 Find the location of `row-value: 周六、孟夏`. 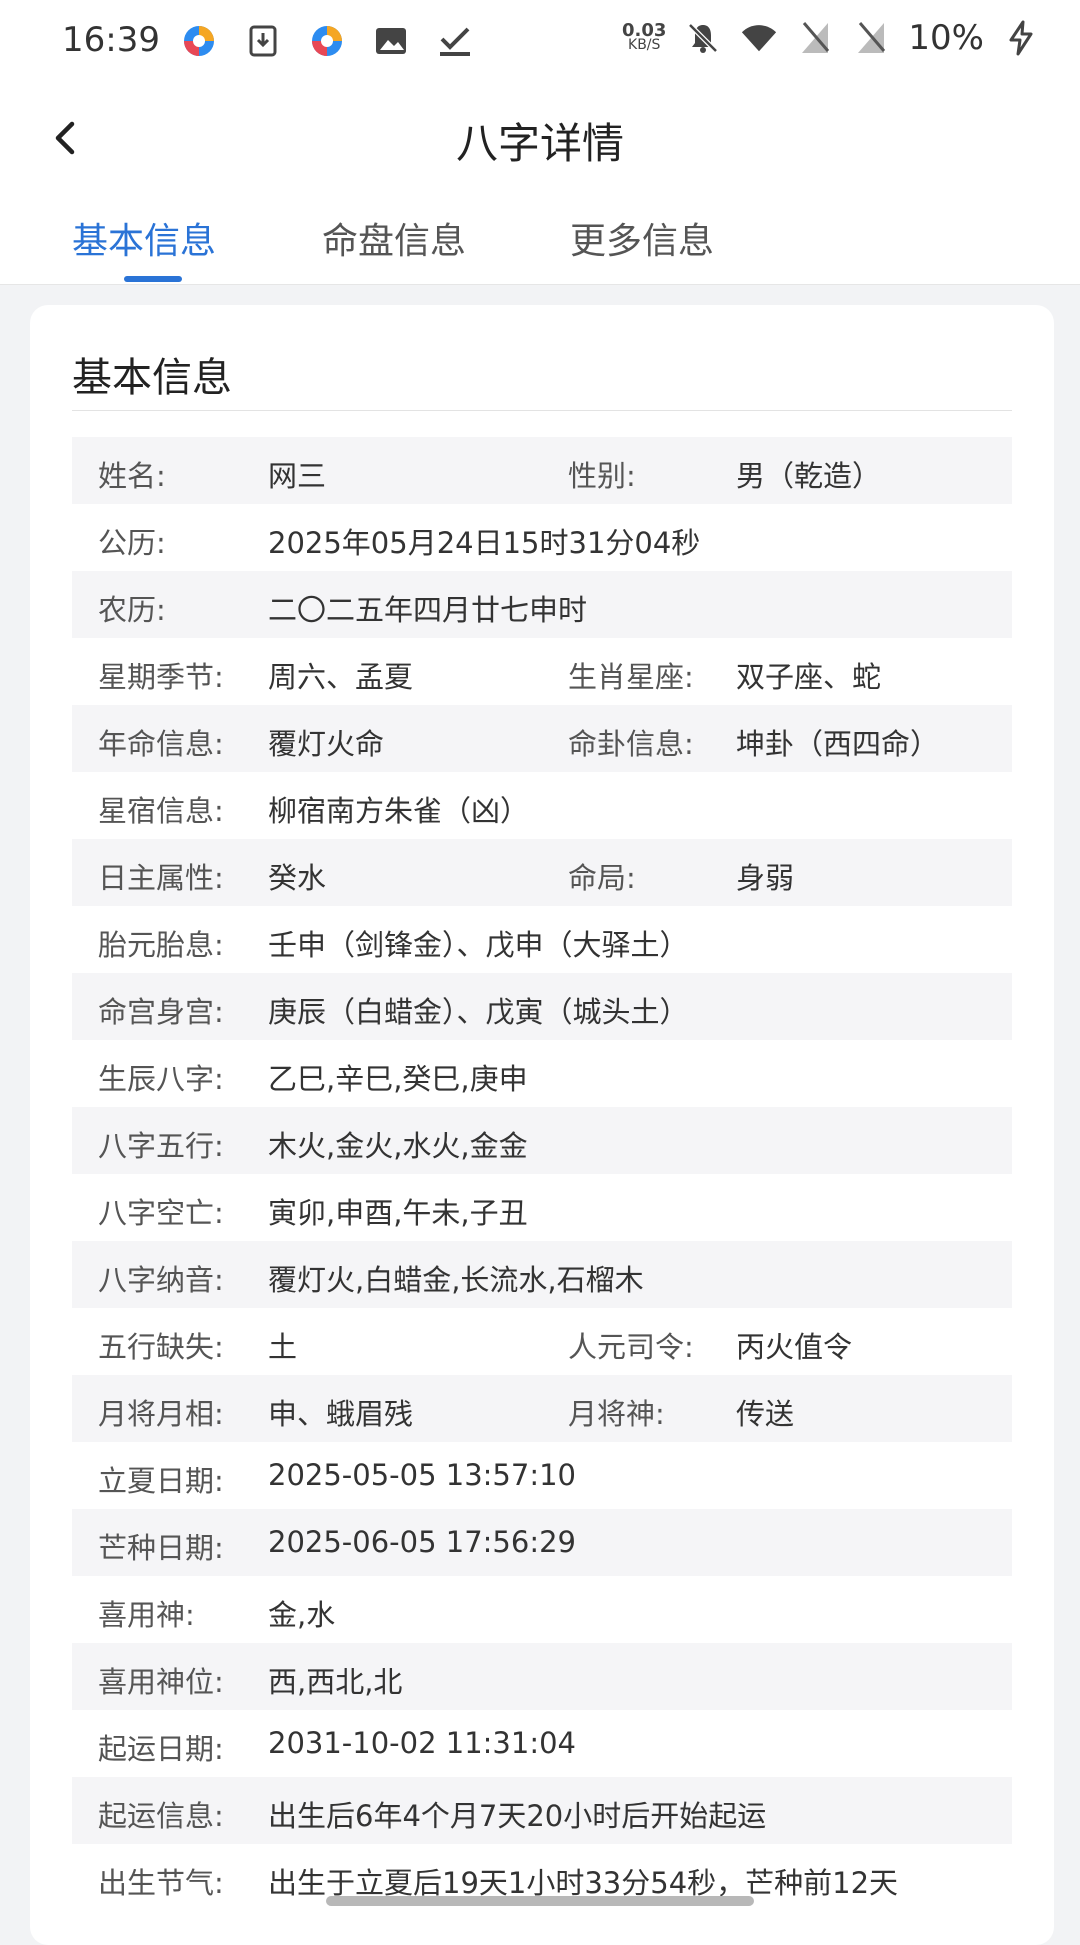

row-value: 周六、孟夏 is located at coordinates (341, 677).